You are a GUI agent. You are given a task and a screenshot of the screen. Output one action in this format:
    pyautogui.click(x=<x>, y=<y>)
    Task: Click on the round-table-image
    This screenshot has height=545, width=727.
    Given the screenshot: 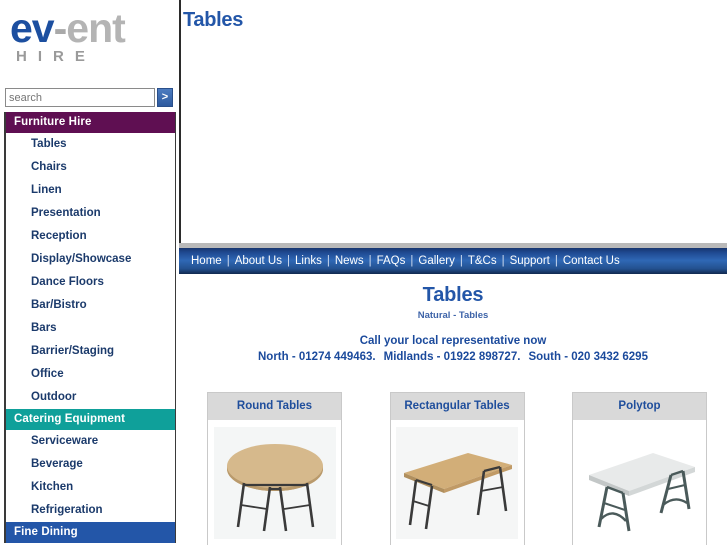 What is the action you would take?
    pyautogui.click(x=274, y=482)
    